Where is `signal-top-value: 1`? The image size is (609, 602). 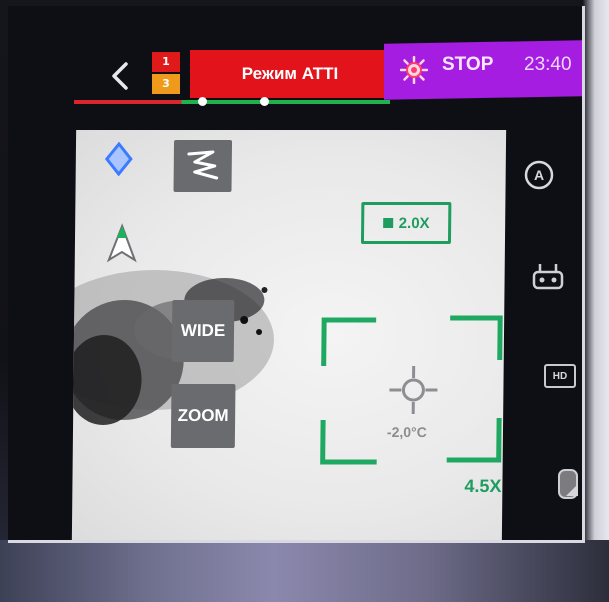
signal-top-value: 1 is located at coordinates (166, 62).